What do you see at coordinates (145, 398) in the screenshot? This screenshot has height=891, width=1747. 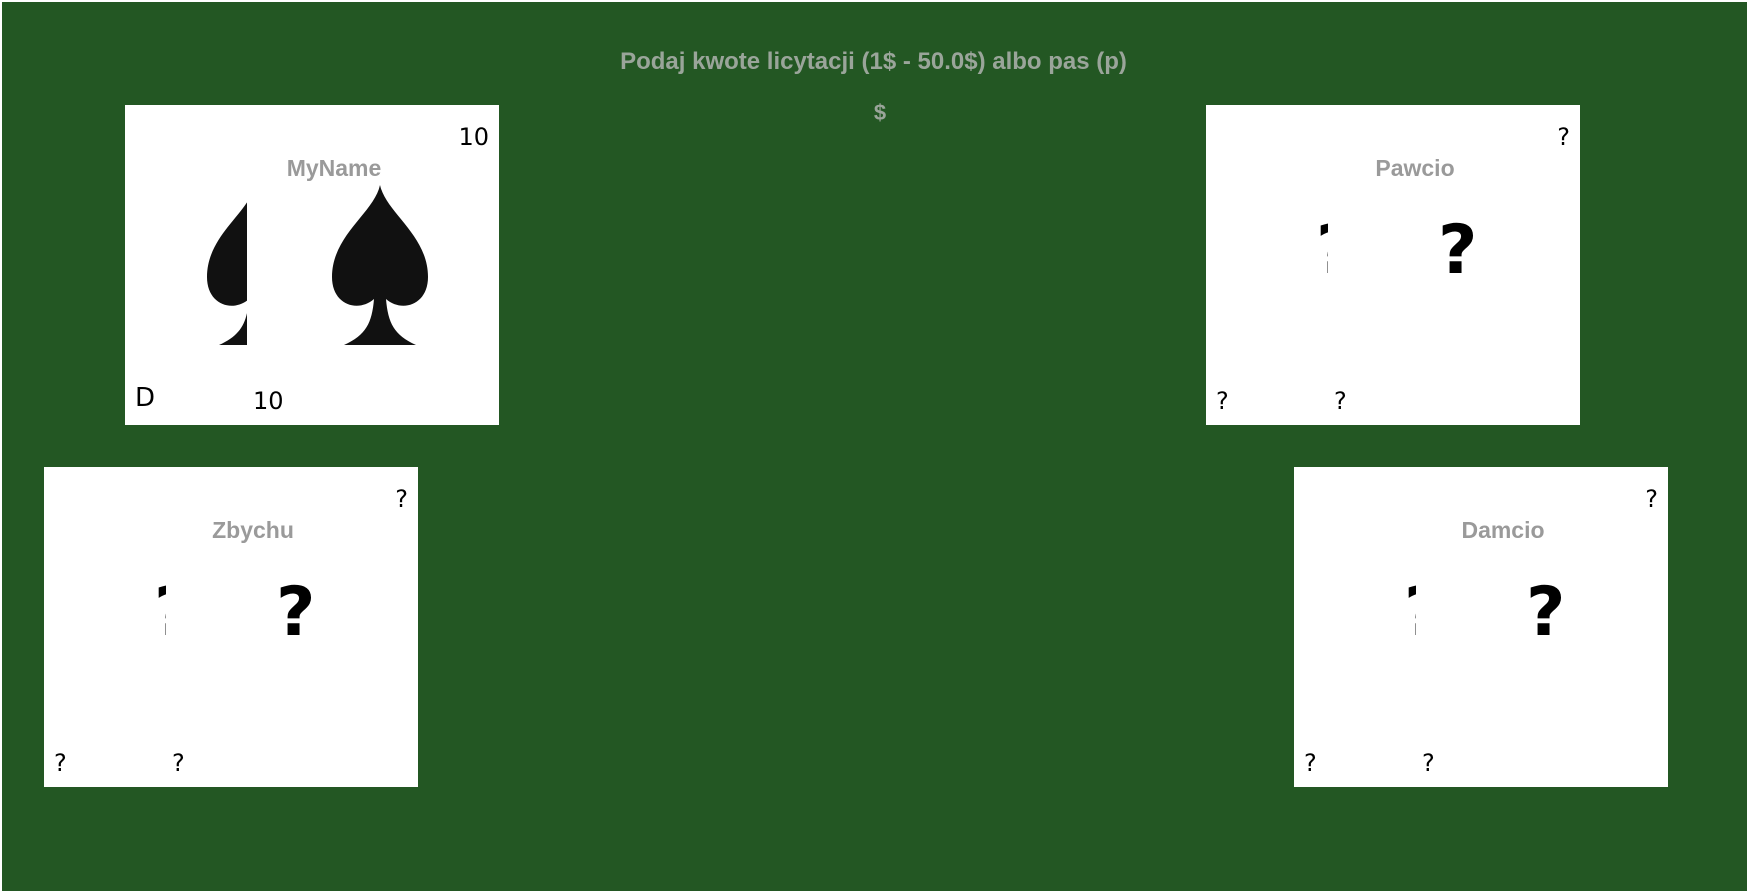 I see `dealer-marker: D` at bounding box center [145, 398].